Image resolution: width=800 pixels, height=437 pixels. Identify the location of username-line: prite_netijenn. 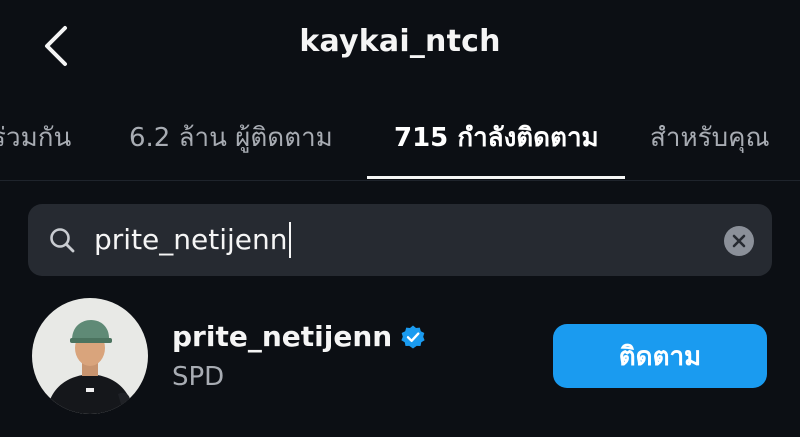
(299, 336).